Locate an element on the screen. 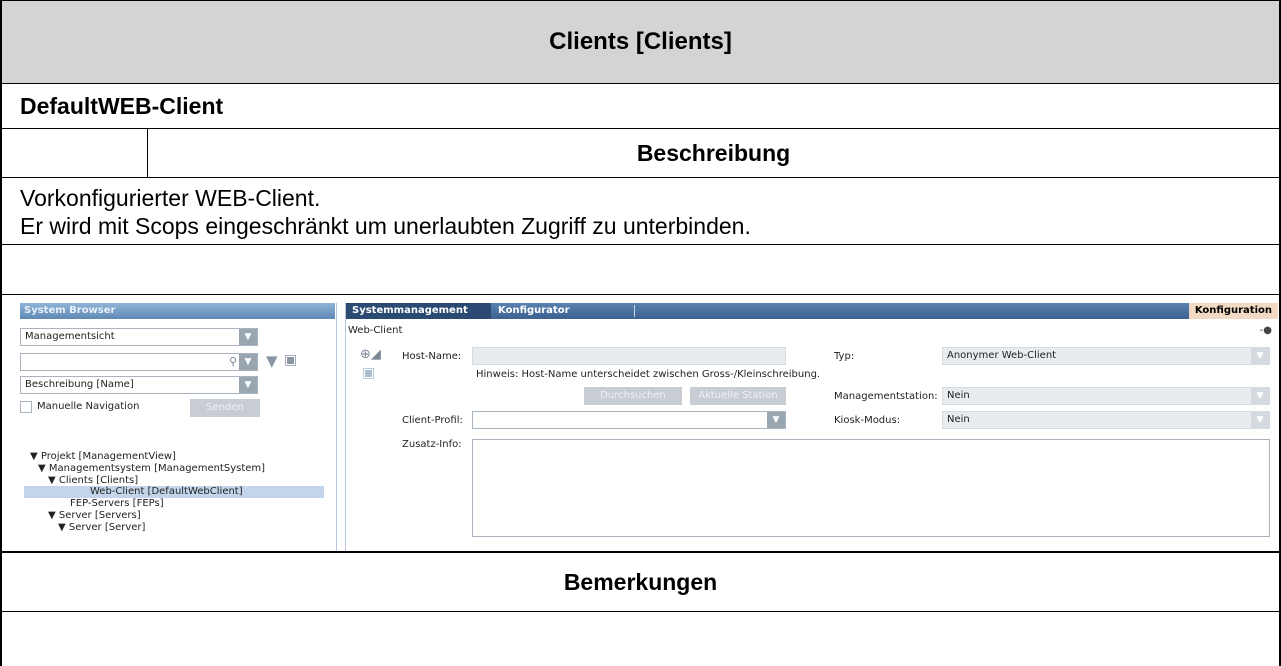 The height and width of the screenshot is (666, 1281). extra-info-textarea is located at coordinates (871, 488).